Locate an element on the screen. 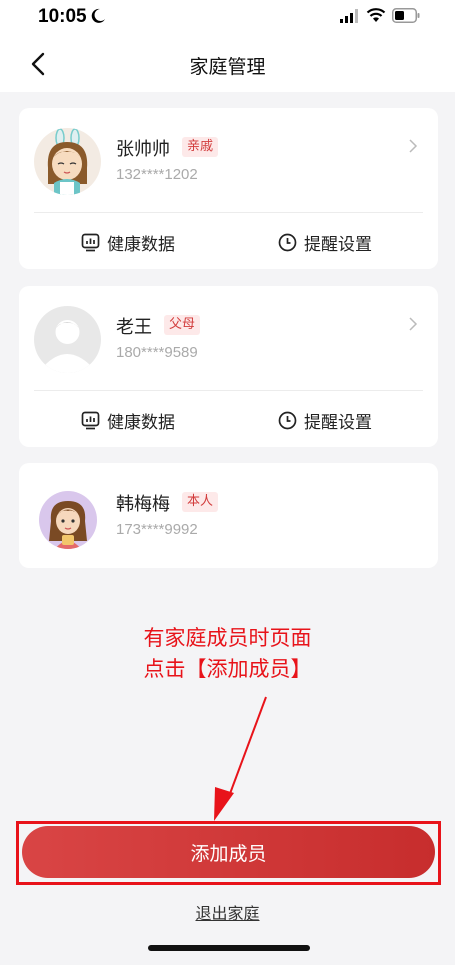 The image size is (455, 965). relation-badge: 父母 is located at coordinates (182, 325).